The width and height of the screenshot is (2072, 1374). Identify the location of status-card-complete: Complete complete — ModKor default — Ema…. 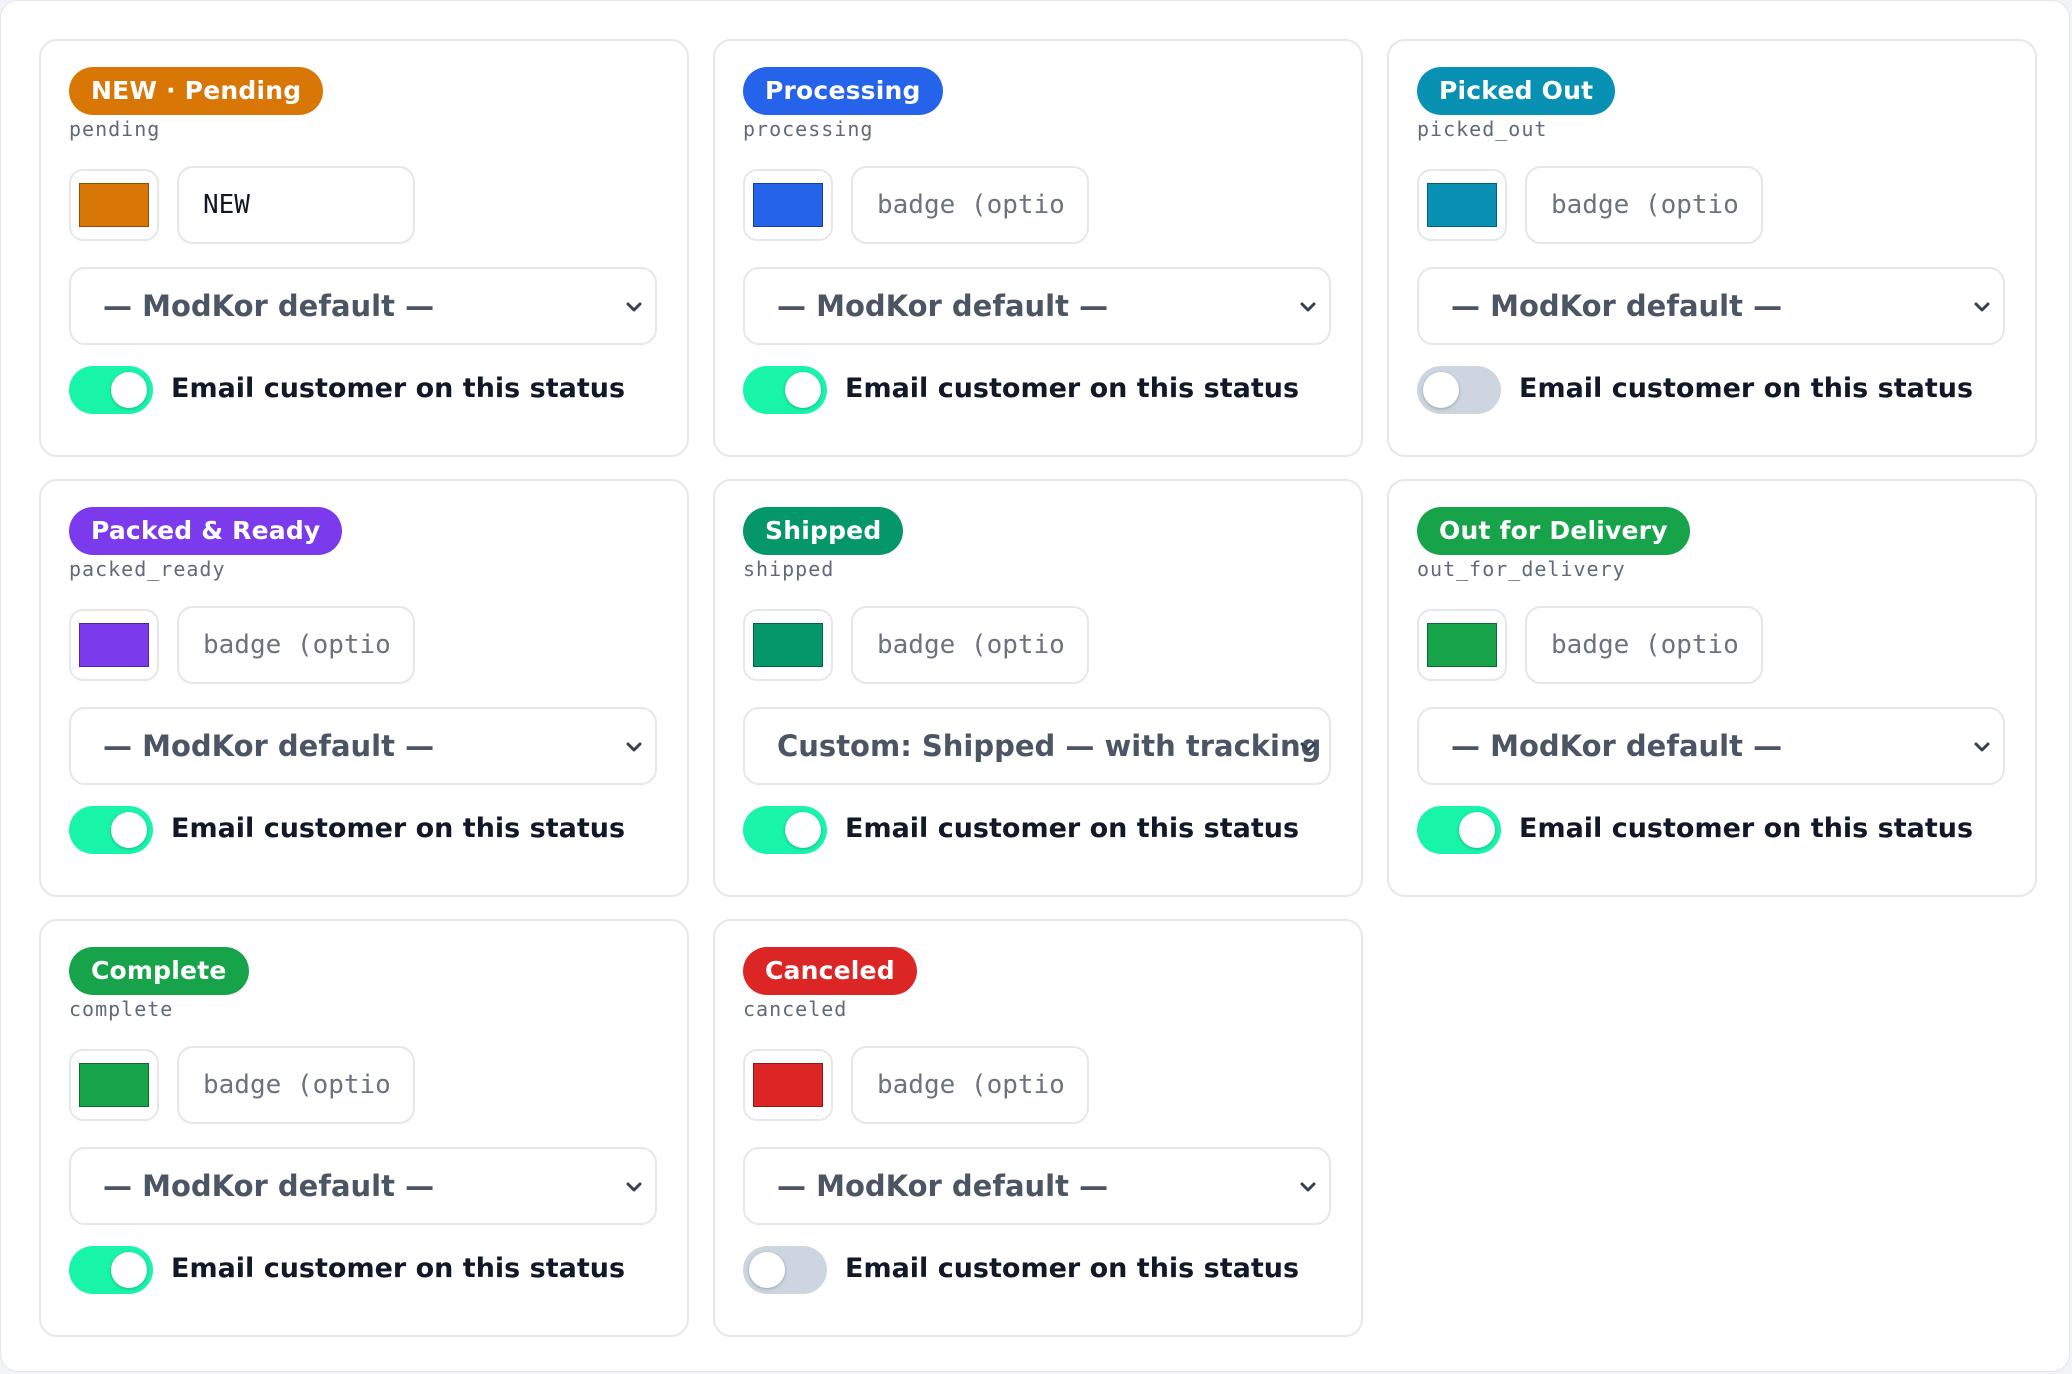
(364, 1128).